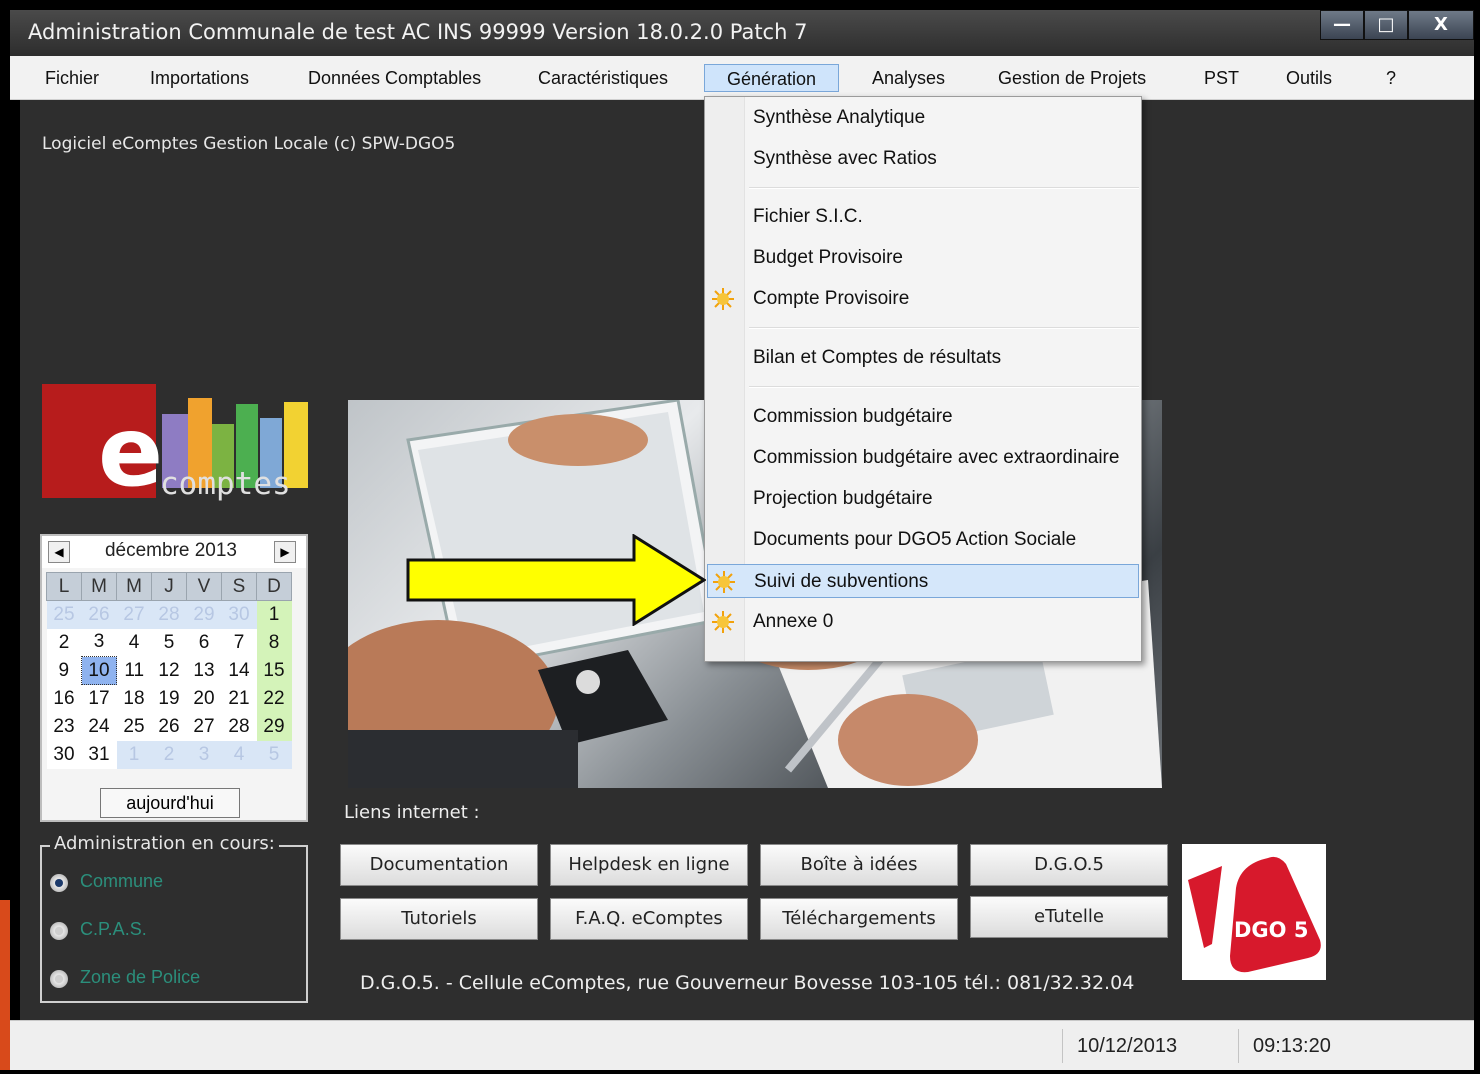  What do you see at coordinates (59, 883) in the screenshot?
I see `radio-button-checked` at bounding box center [59, 883].